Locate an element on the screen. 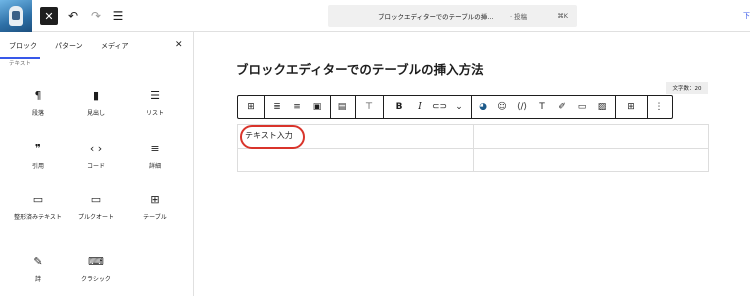 The image size is (750, 296). section-title: テキスト is located at coordinates (20, 64).